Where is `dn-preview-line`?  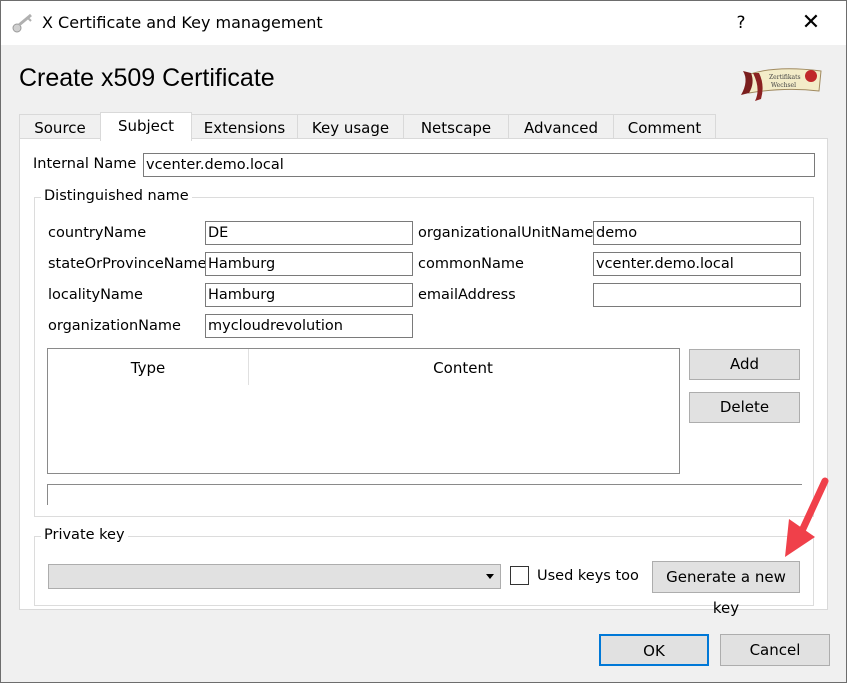
dn-preview-line is located at coordinates (424, 494).